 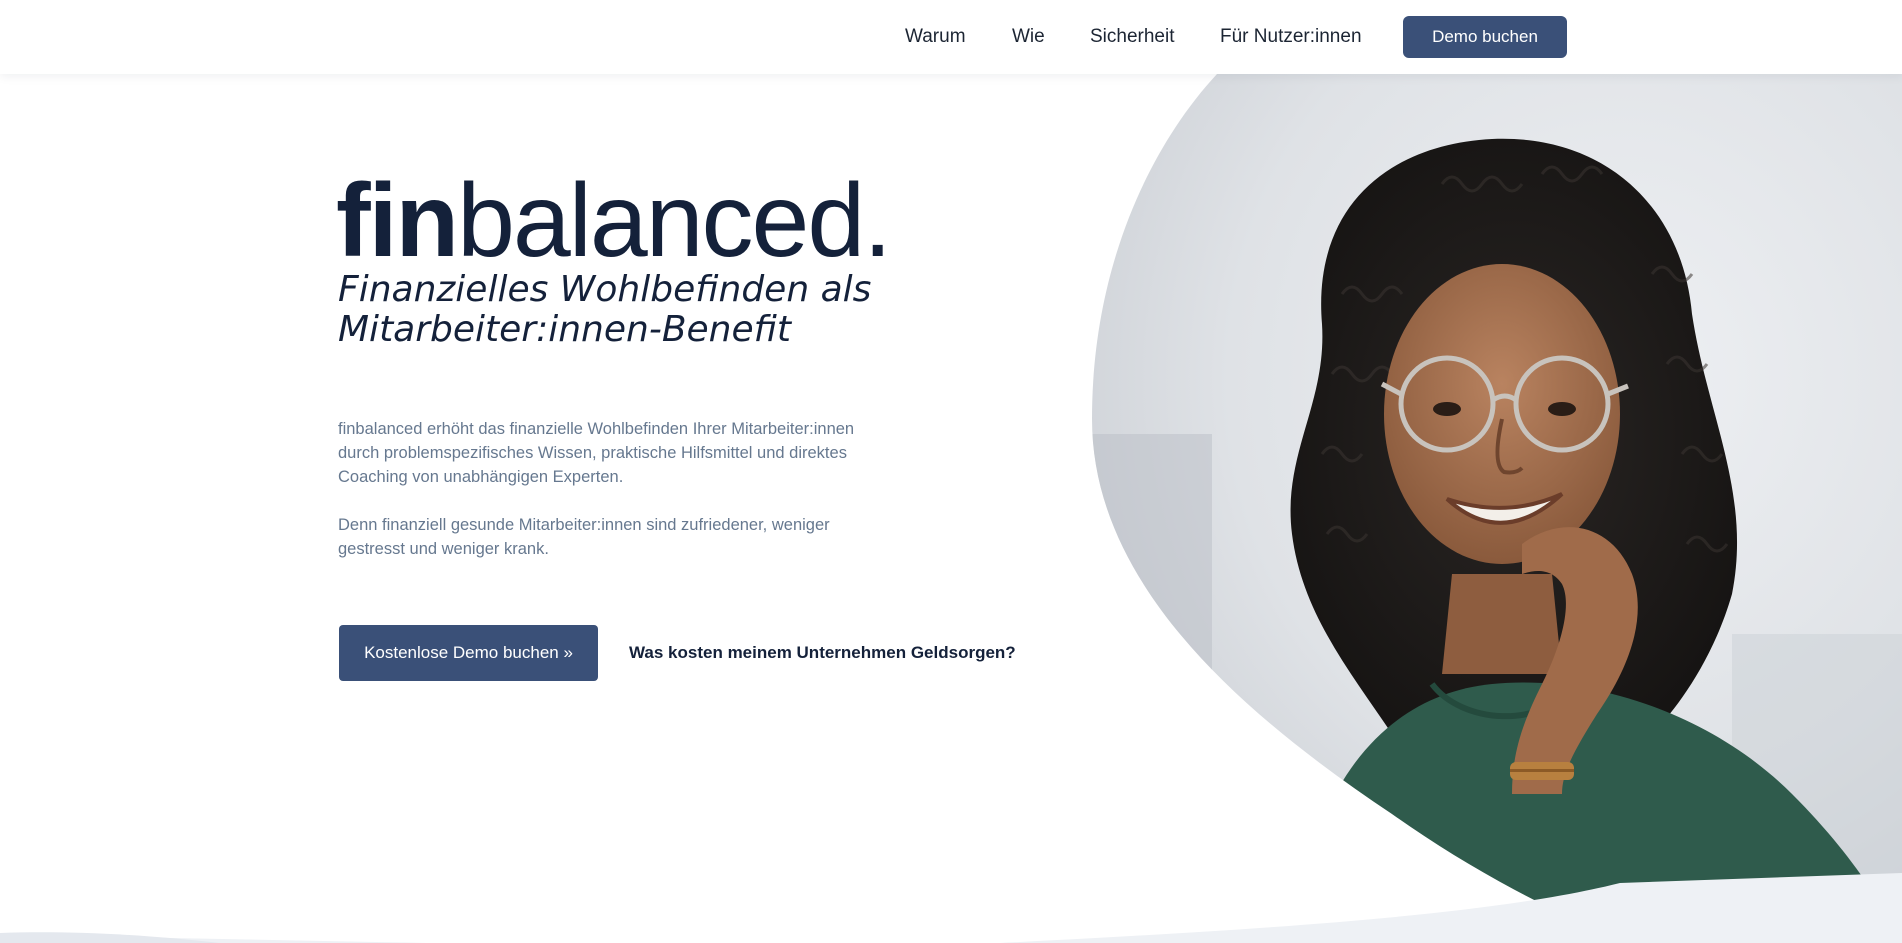 I want to click on nav-link-fuer-nutzerinnen: Für Nutzer:innen, so click(x=1291, y=37).